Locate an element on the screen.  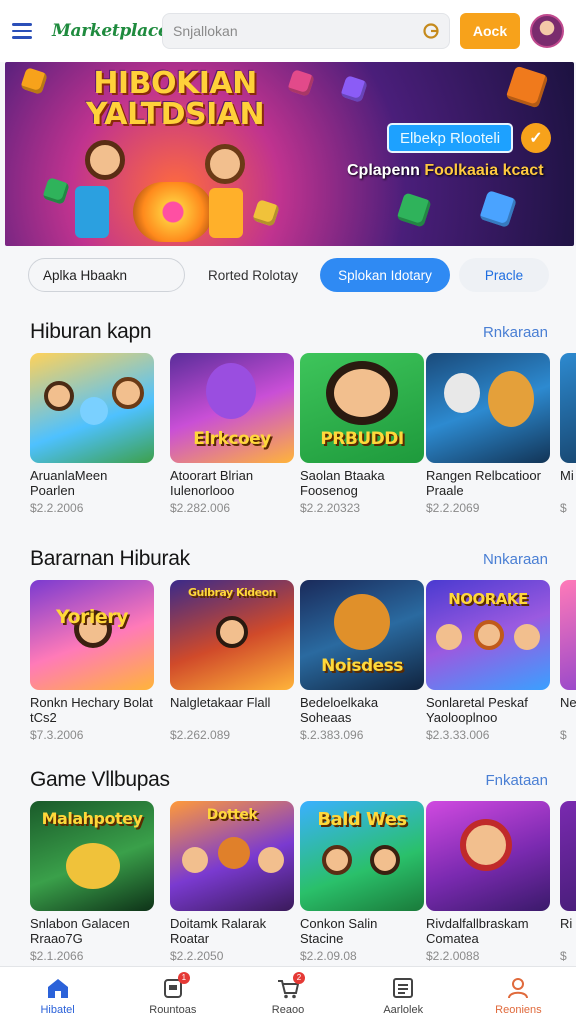
product-price: $2.2.2069 is located at coordinates (453, 508).